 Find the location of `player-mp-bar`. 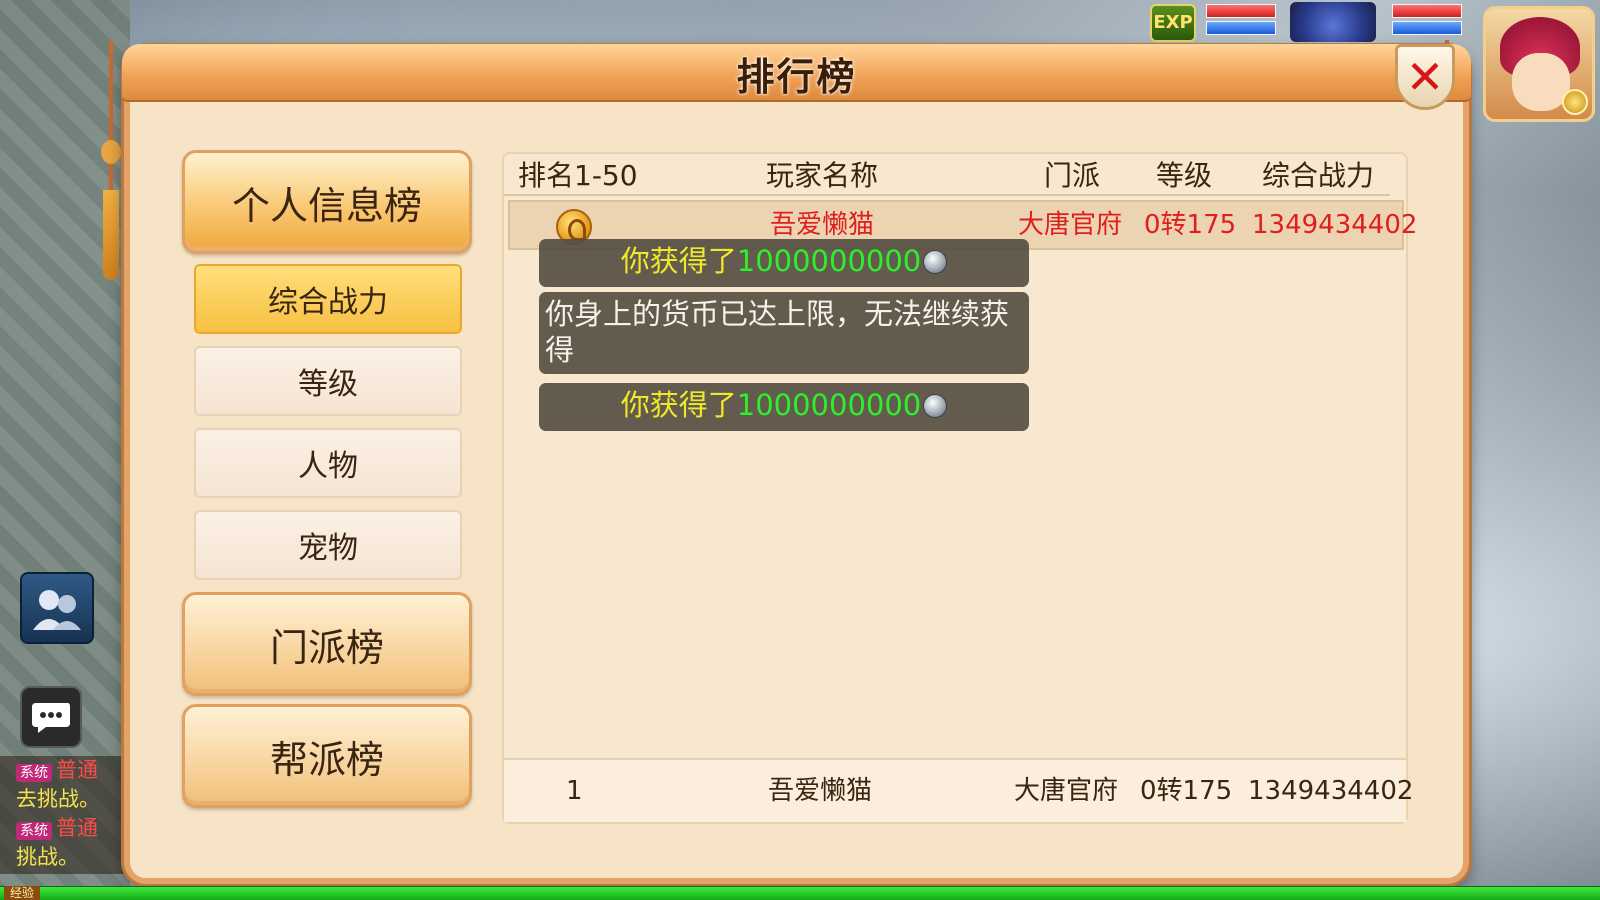

player-mp-bar is located at coordinates (1427, 28).